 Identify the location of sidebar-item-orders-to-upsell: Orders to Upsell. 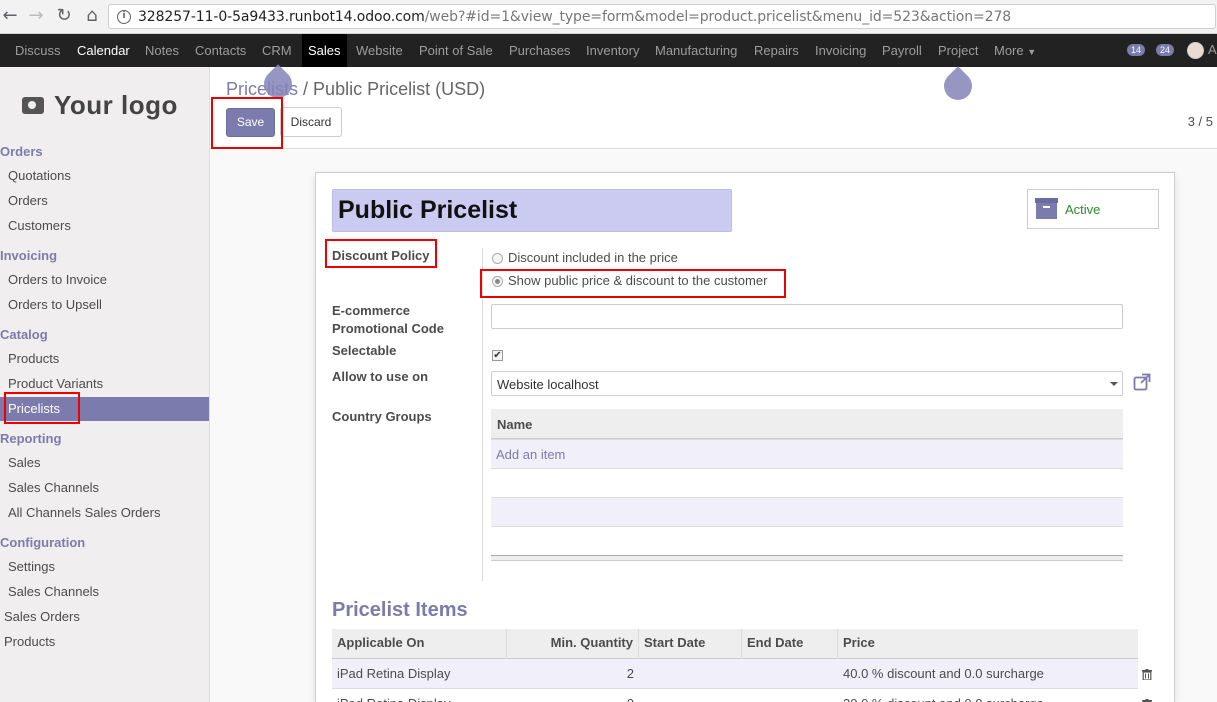
(55, 304).